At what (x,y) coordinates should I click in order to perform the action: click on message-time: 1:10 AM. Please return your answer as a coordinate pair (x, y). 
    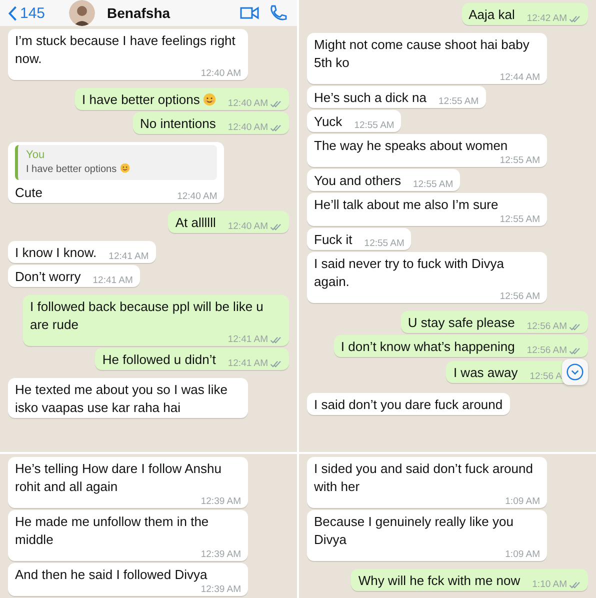
    Looking at the image, I should click on (550, 584).